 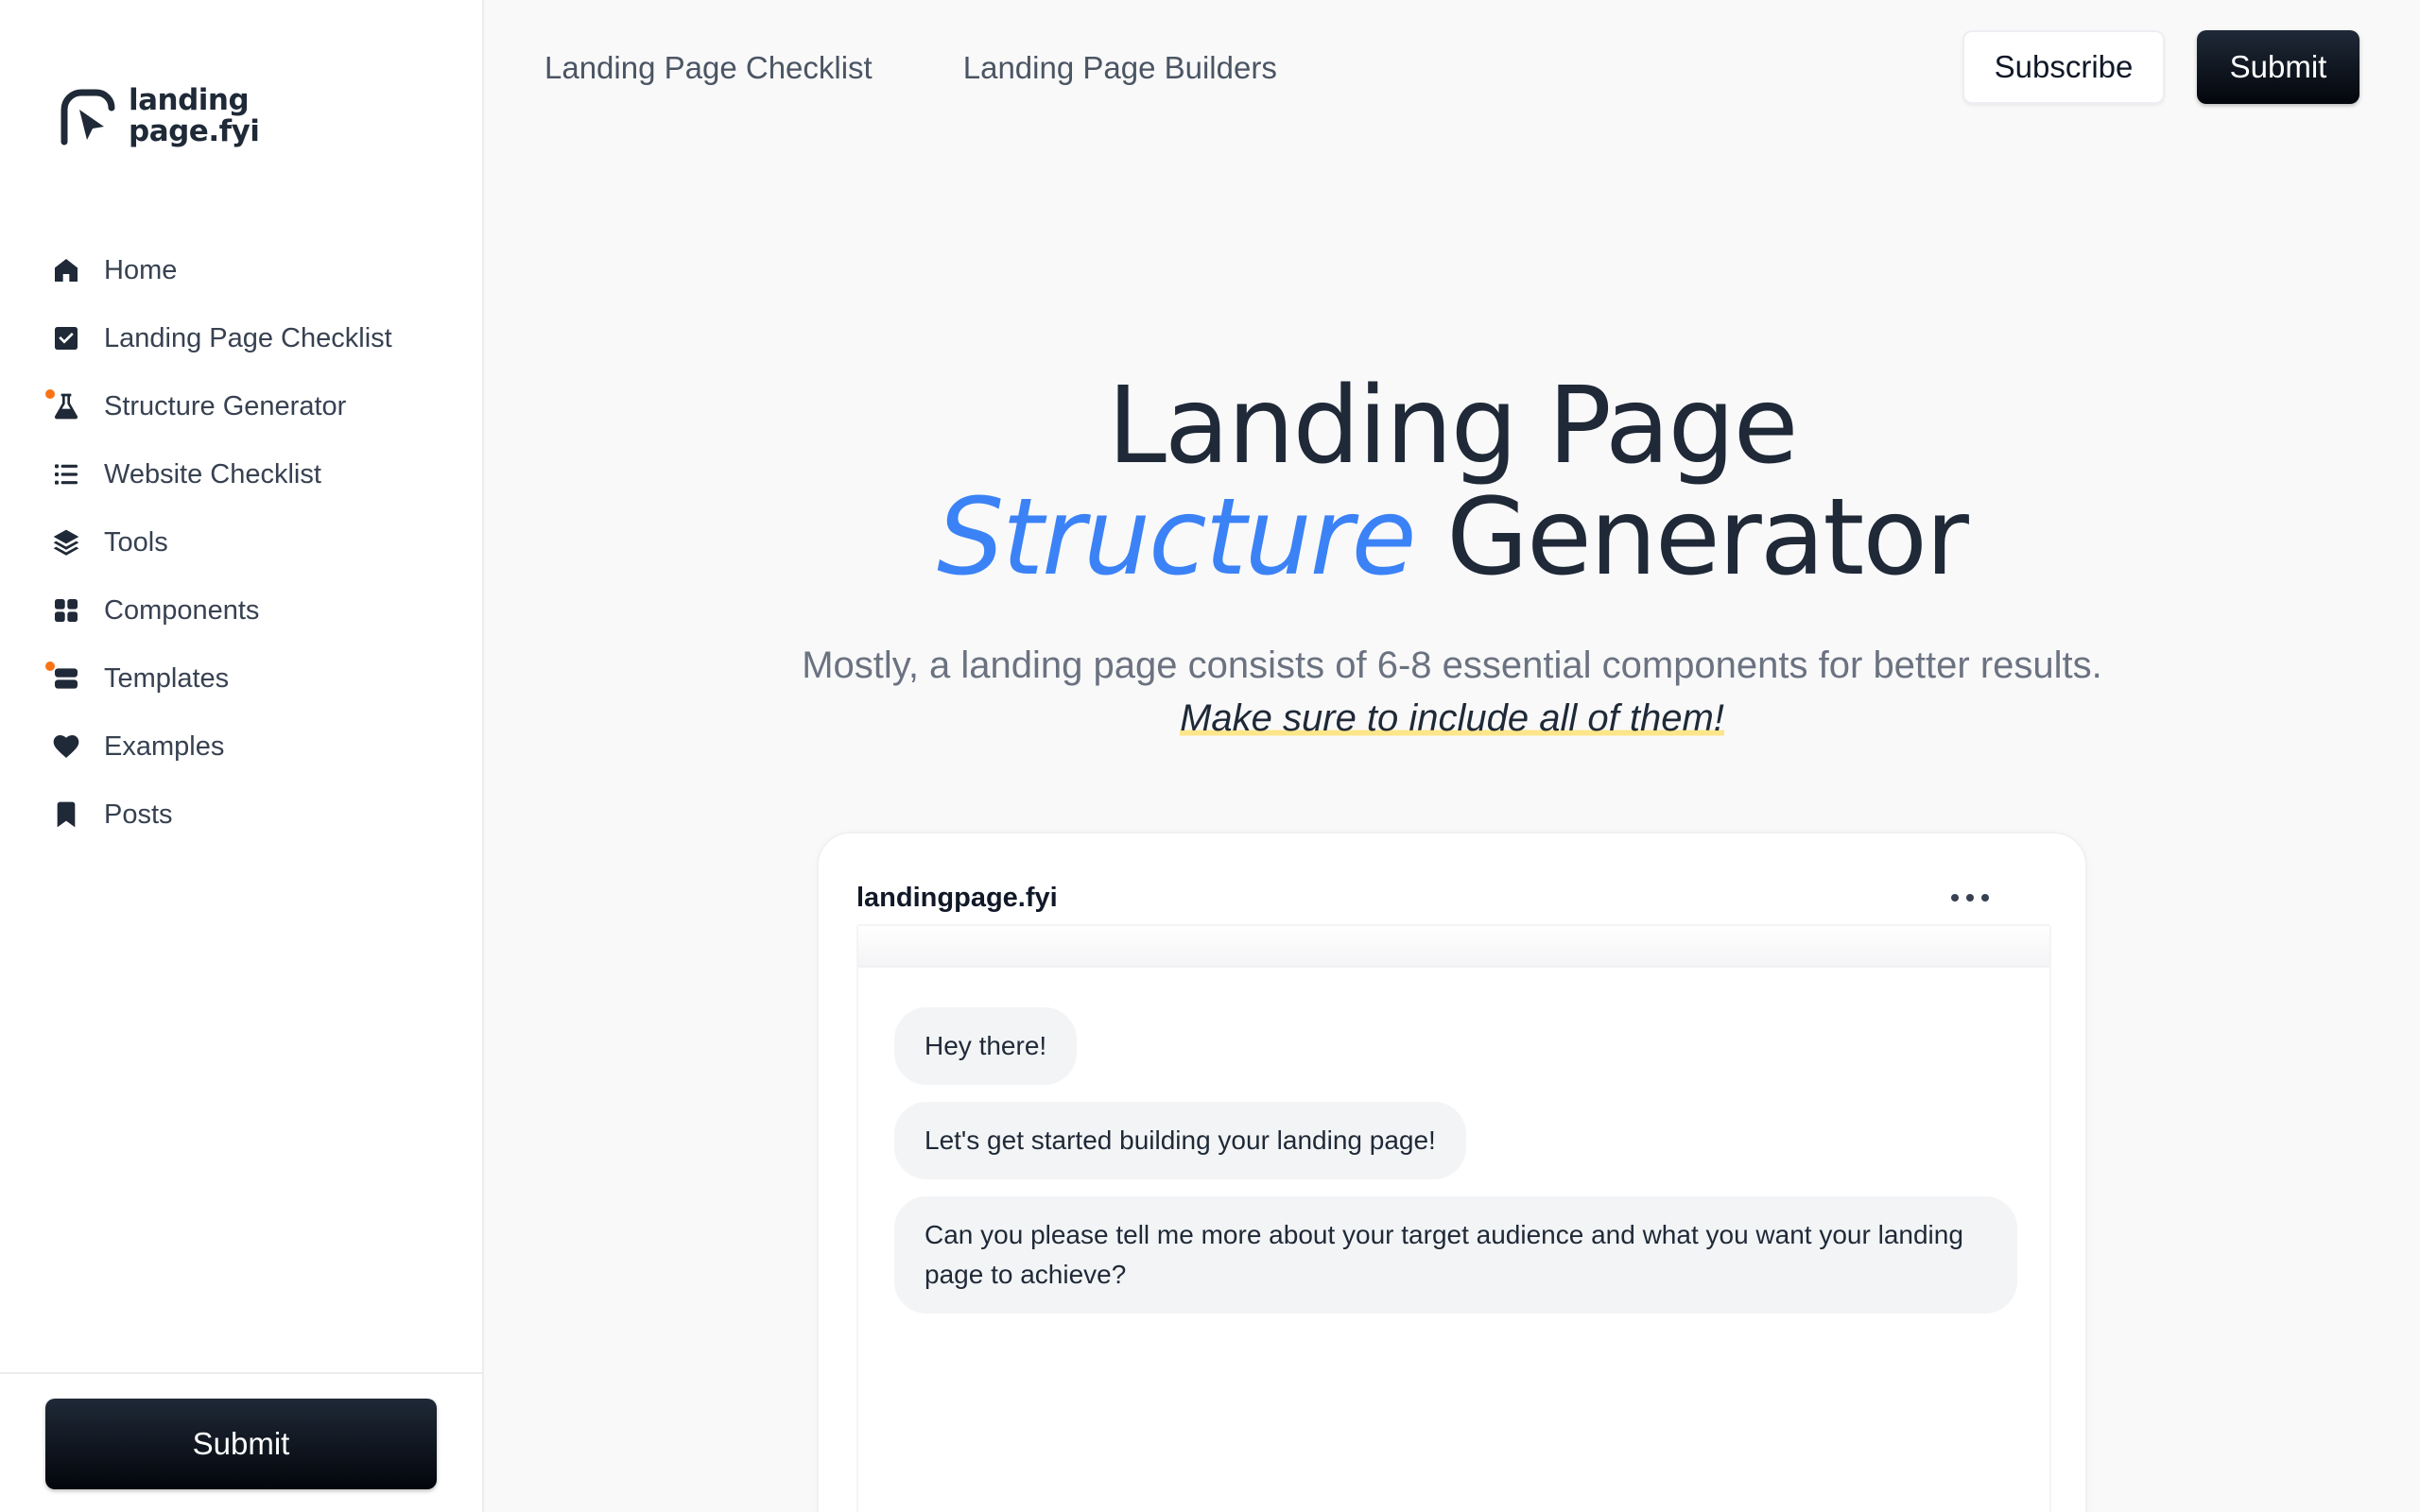 What do you see at coordinates (253, 747) in the screenshot?
I see `sidebar-item-examples: Examples` at bounding box center [253, 747].